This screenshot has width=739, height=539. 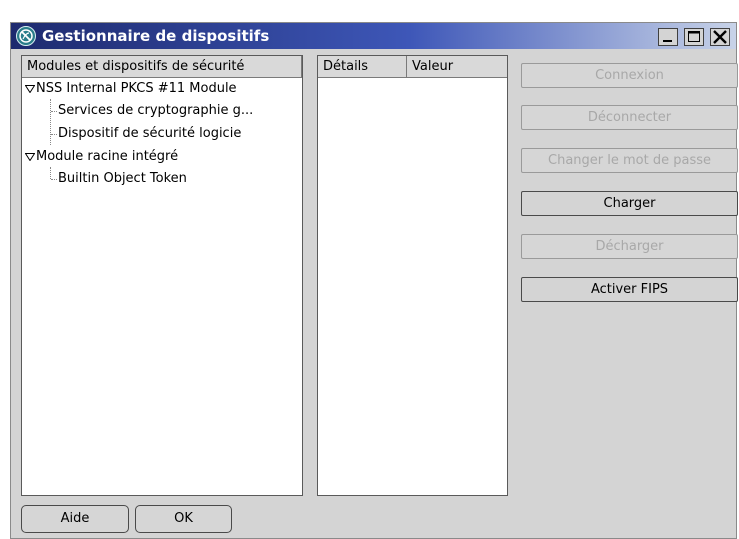 What do you see at coordinates (156, 36) in the screenshot?
I see `window-title: Gestionnaire de dispositifs` at bounding box center [156, 36].